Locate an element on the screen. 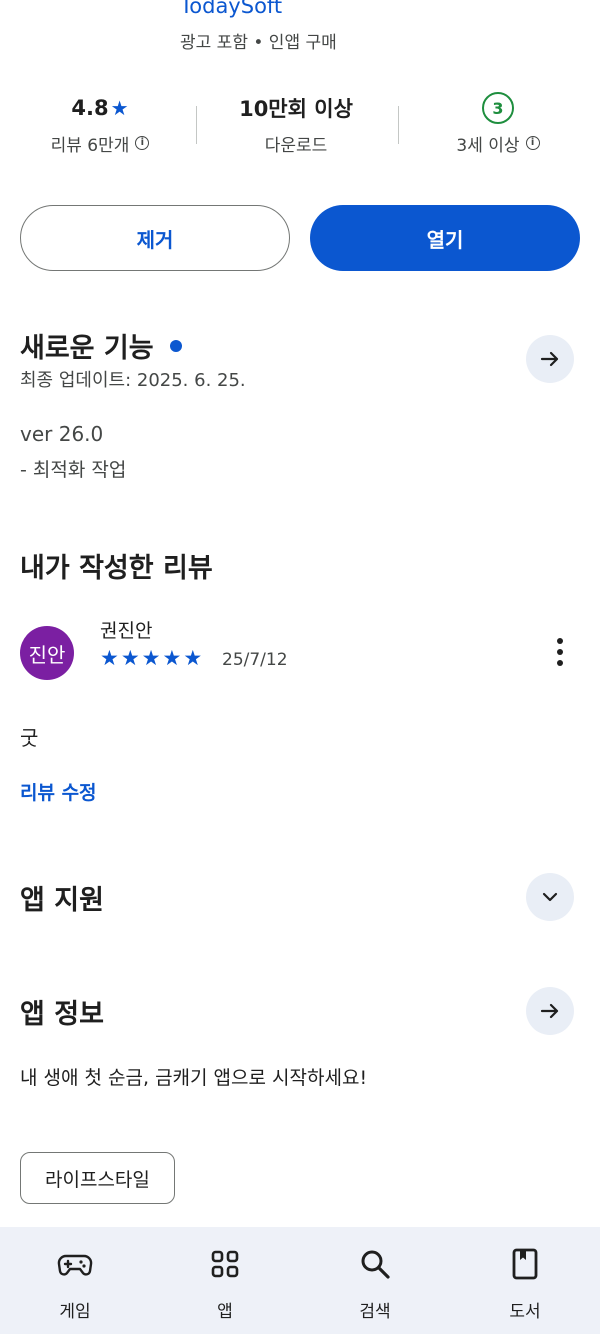 This screenshot has width=600, height=1334. downloads-label: 다운로드 is located at coordinates (296, 145).